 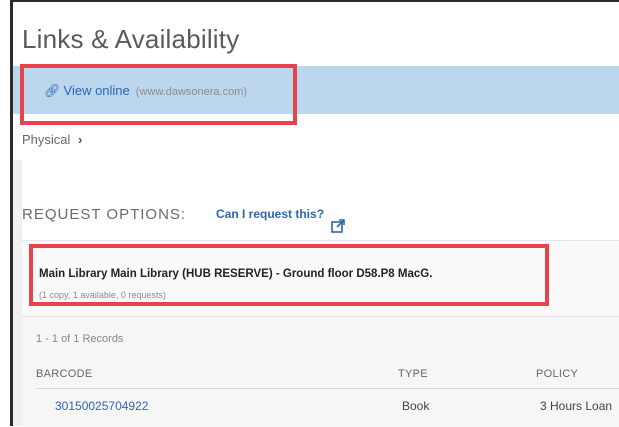 What do you see at coordinates (46, 139) in the screenshot?
I see `physical-label: Physical` at bounding box center [46, 139].